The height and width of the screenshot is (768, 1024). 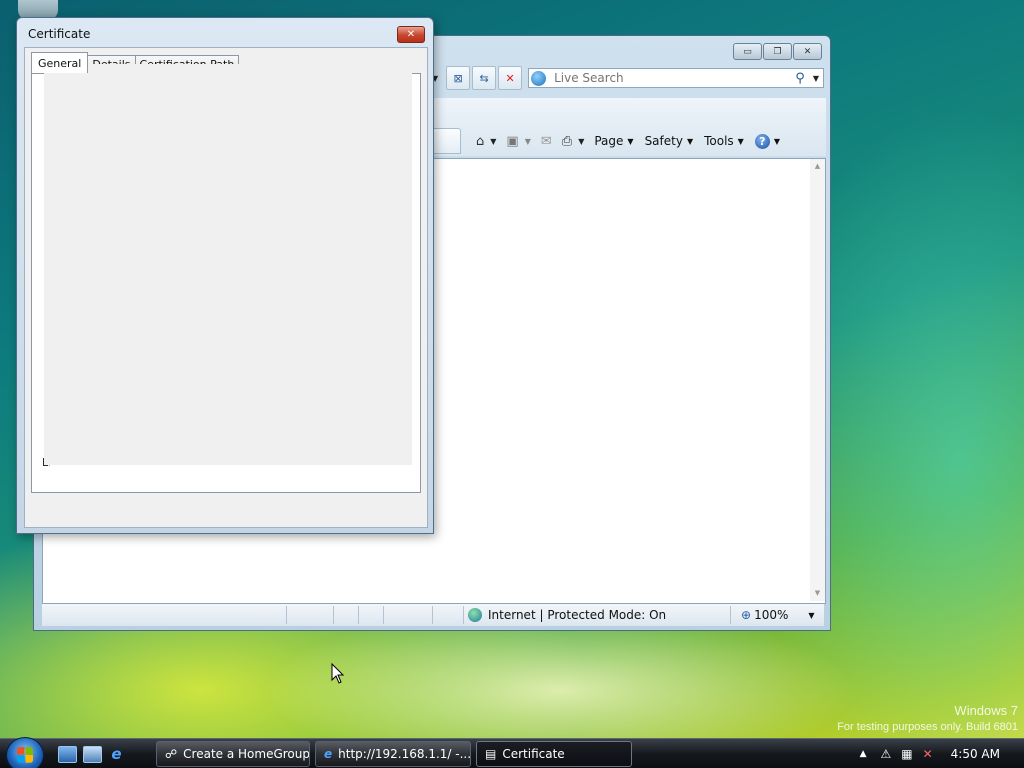 What do you see at coordinates (800, 78) in the screenshot?
I see `search-icon: ⚲` at bounding box center [800, 78].